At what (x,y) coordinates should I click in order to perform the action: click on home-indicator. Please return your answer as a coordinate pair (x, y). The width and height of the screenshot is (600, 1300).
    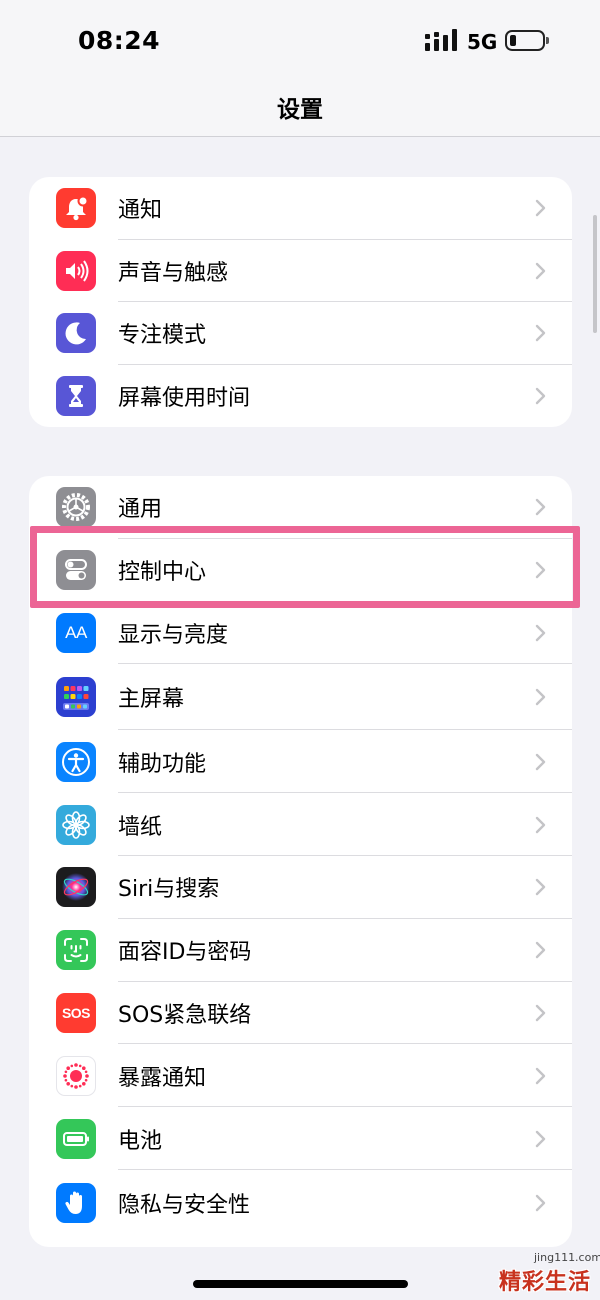
    Looking at the image, I should click on (300, 1284).